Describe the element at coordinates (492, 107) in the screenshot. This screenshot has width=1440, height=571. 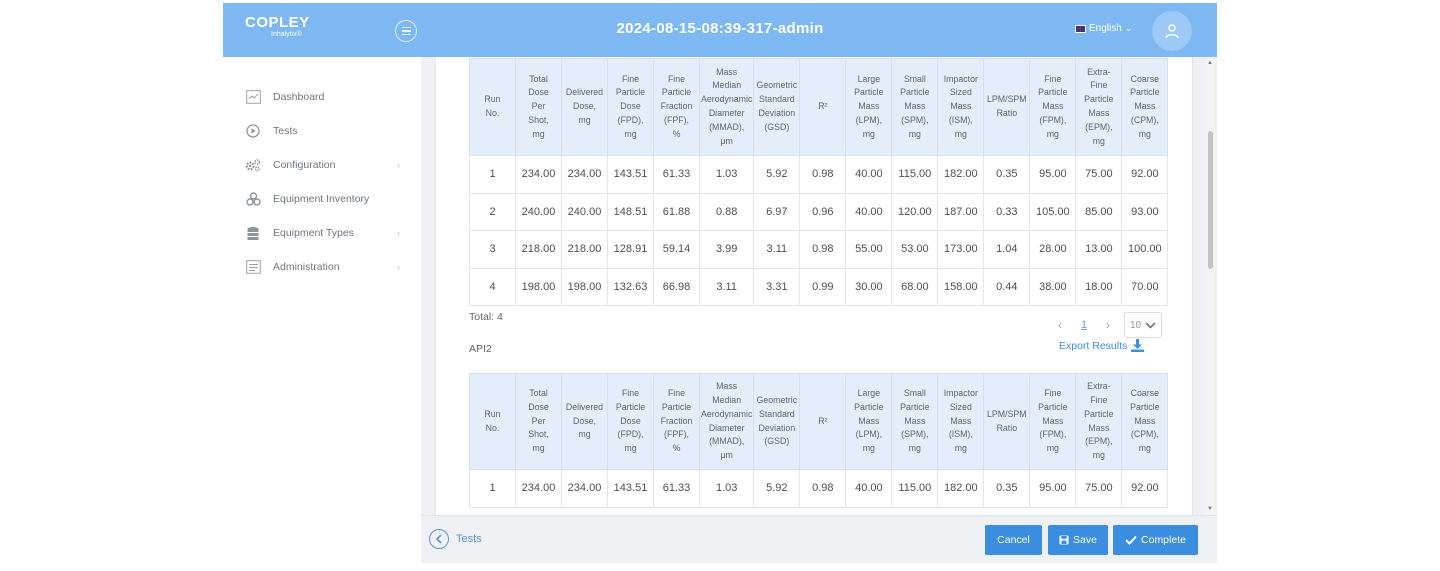
I see `column-header: Run No.` at that location.